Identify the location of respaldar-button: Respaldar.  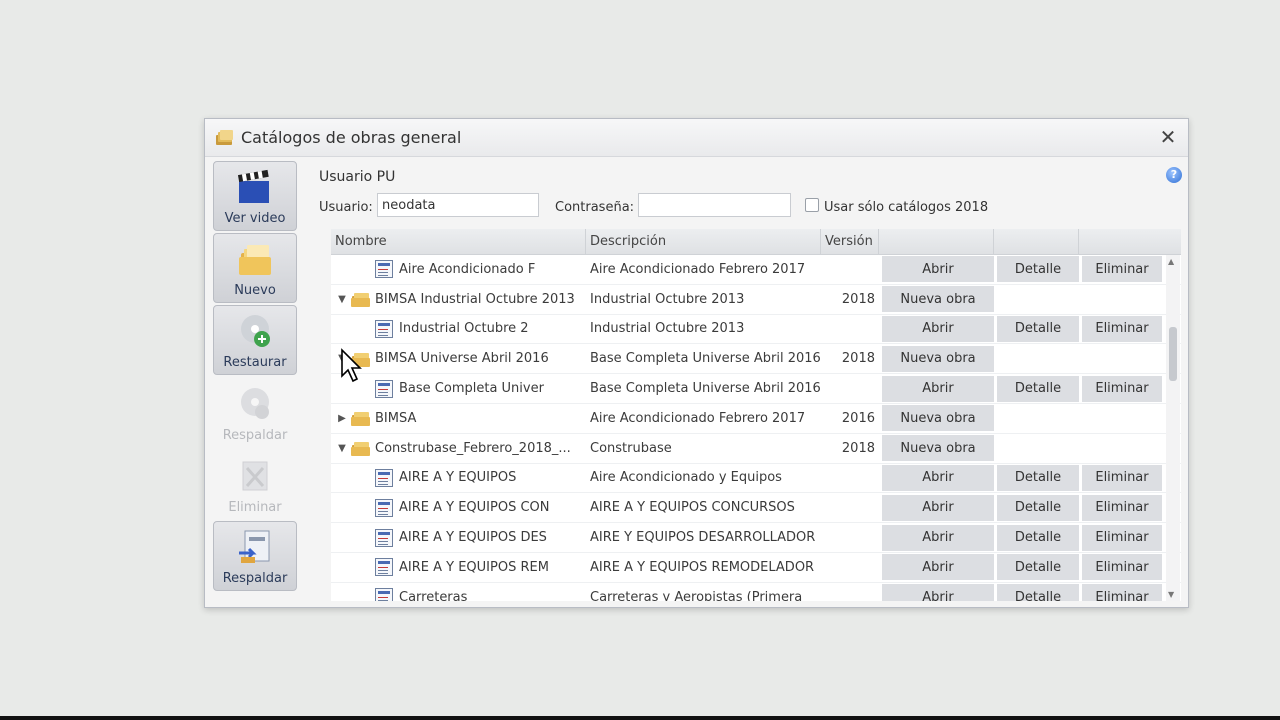
(255, 556).